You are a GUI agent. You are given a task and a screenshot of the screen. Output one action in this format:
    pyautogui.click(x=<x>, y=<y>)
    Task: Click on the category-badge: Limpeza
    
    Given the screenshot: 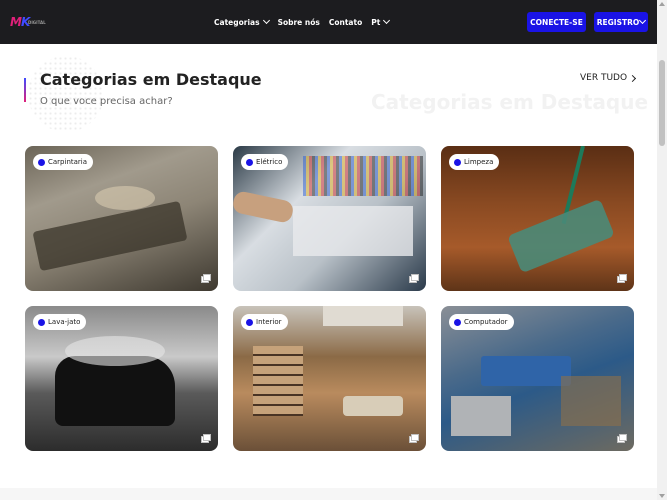 What is the action you would take?
    pyautogui.click(x=474, y=162)
    